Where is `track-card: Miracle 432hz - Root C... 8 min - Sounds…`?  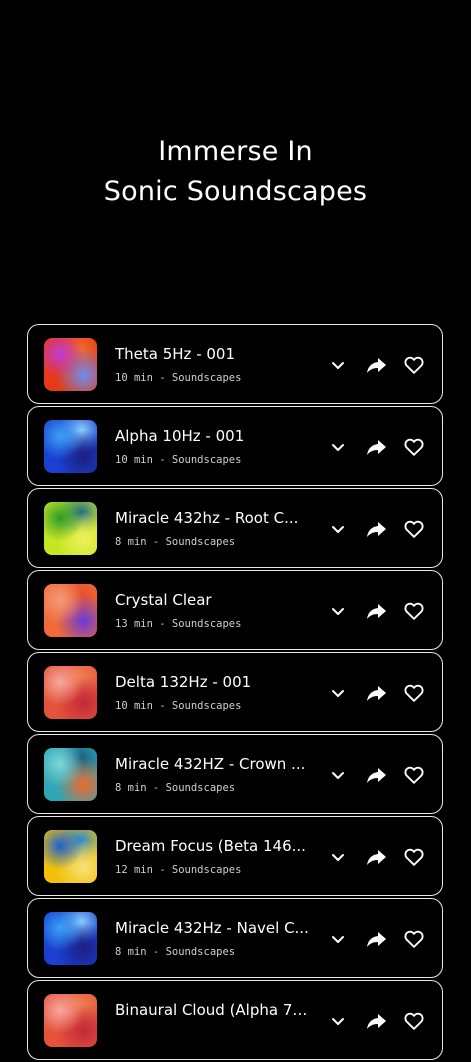
track-card: Miracle 432hz - Root C... 8 min - Sounds… is located at coordinates (235, 528).